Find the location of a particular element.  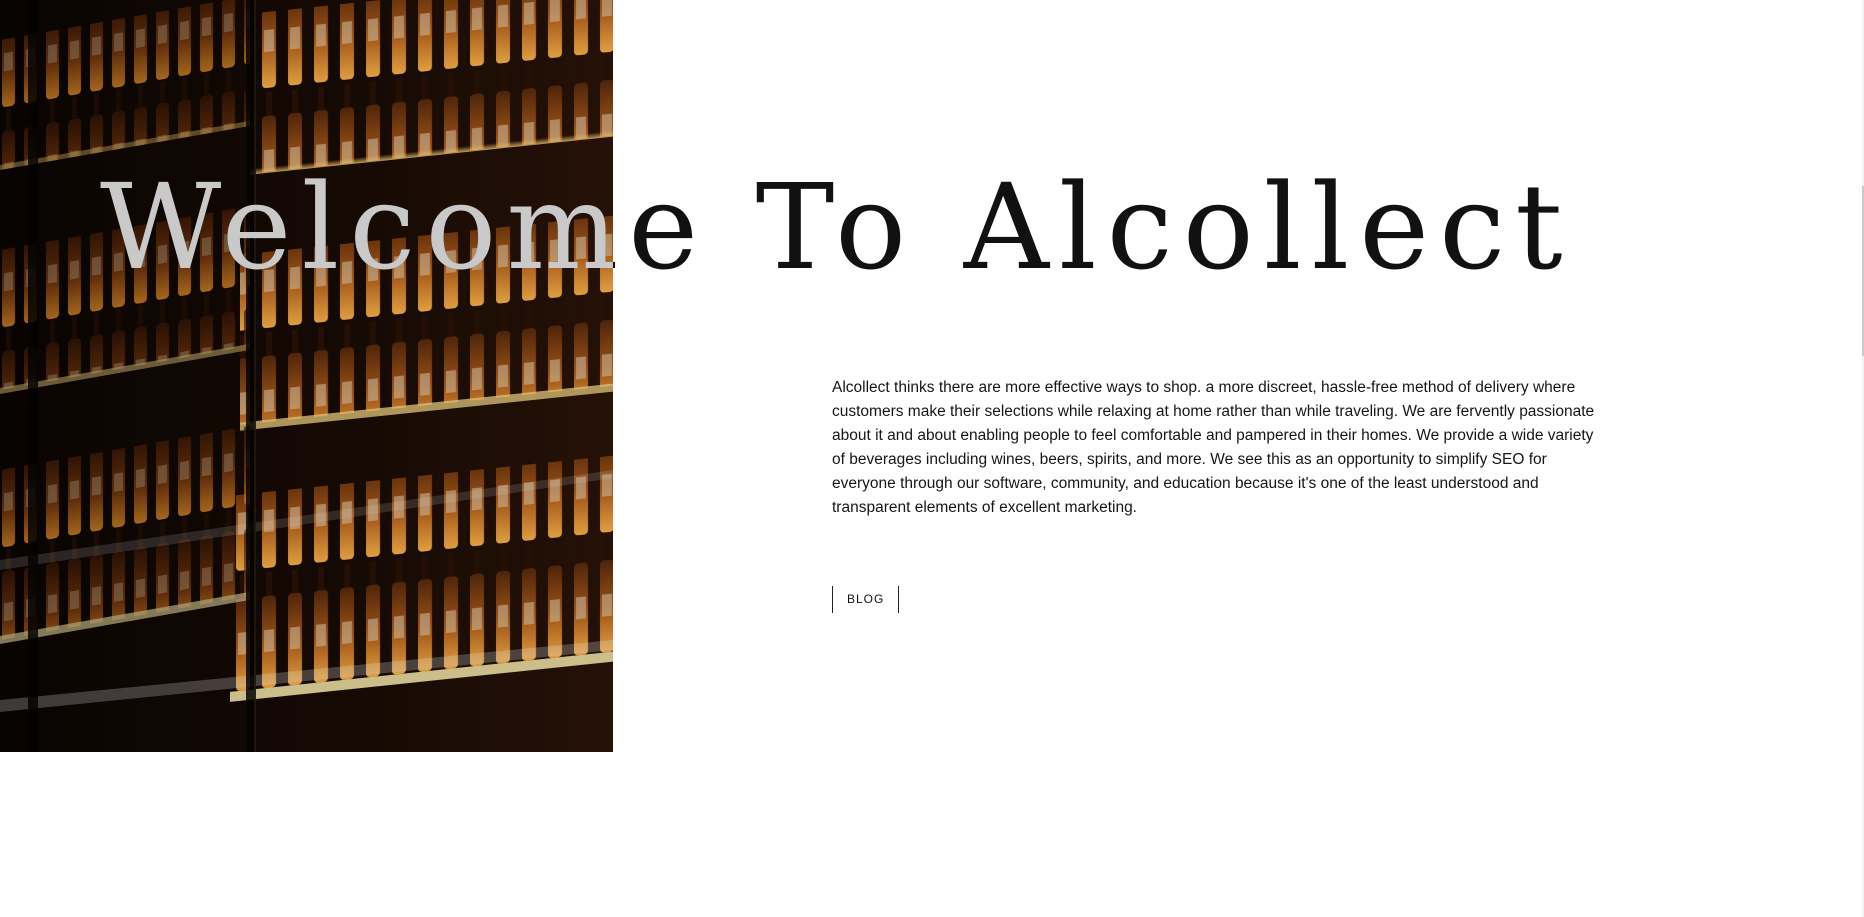

page-title: Welcome To Alcollect is located at coordinates (836, 227).